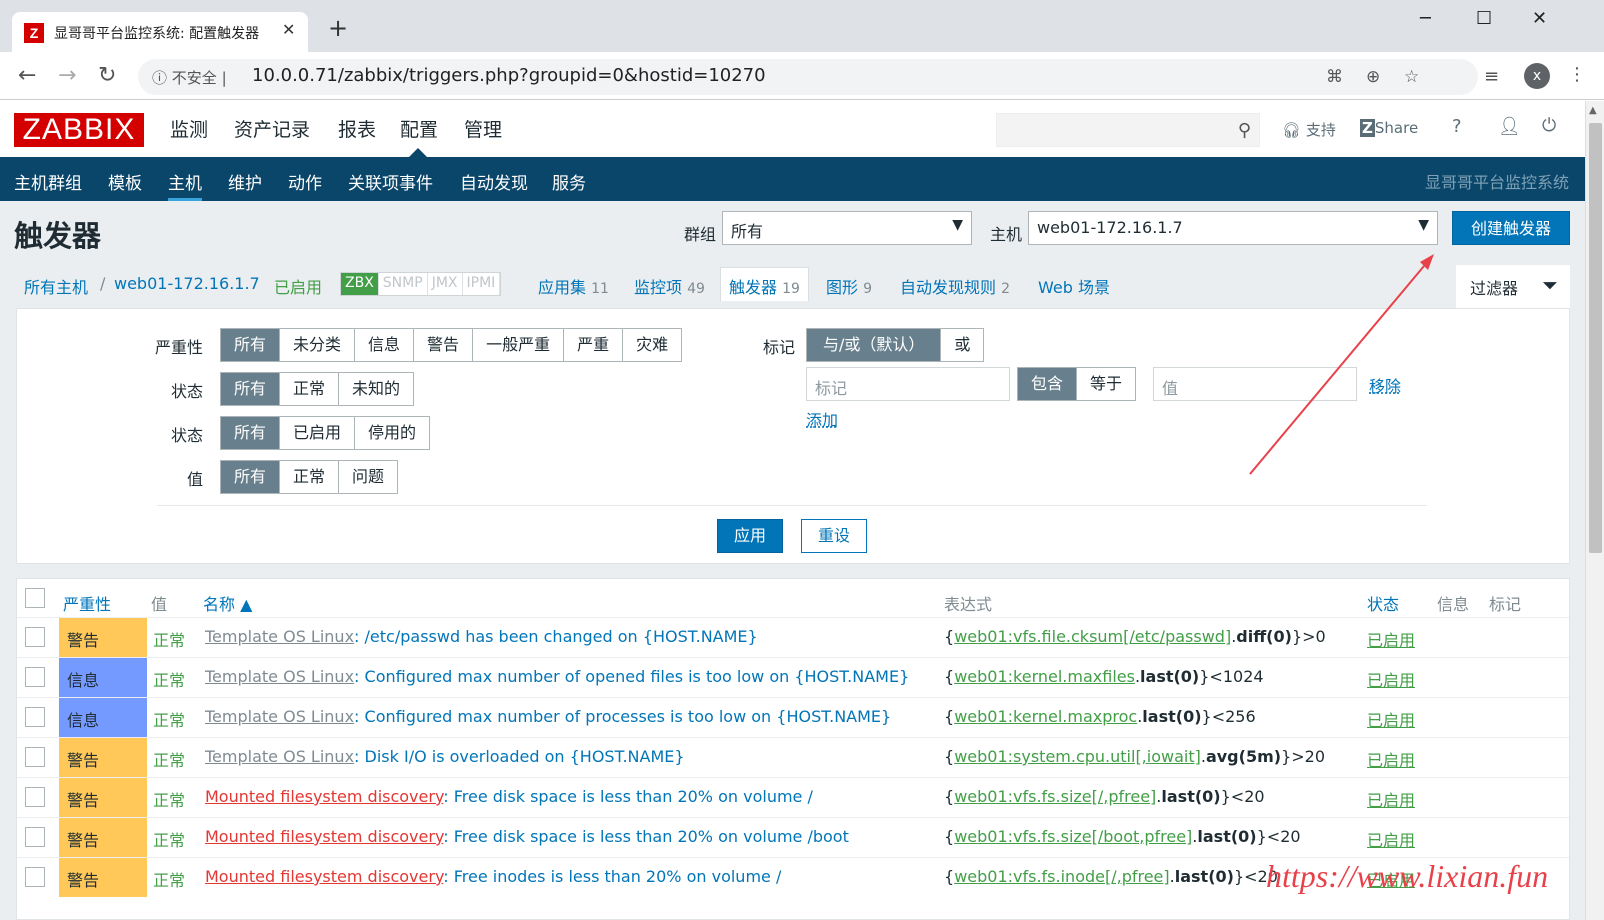  Describe the element at coordinates (187, 283) in the screenshot. I see `breadcrumb-host: web01-172.16.1.7` at that location.